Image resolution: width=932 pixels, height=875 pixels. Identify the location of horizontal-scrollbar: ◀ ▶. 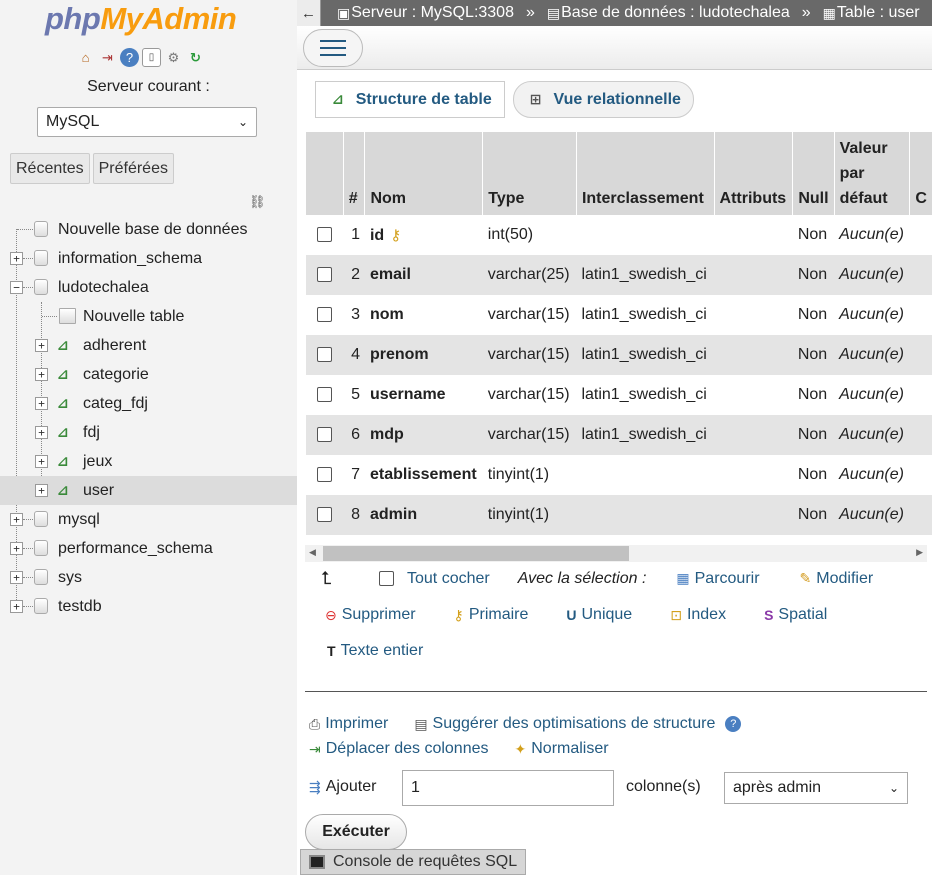
(616, 553).